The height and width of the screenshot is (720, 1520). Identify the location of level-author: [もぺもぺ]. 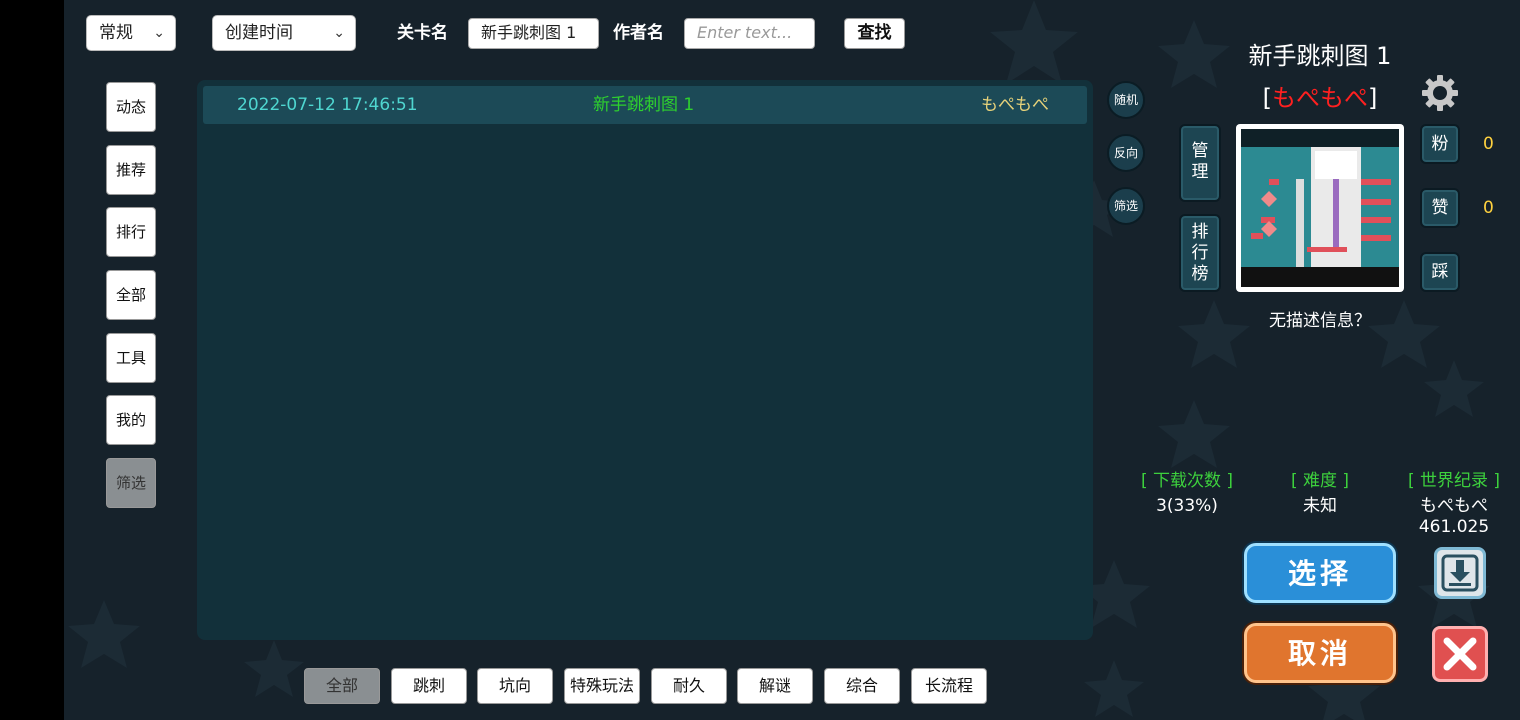
(1320, 95).